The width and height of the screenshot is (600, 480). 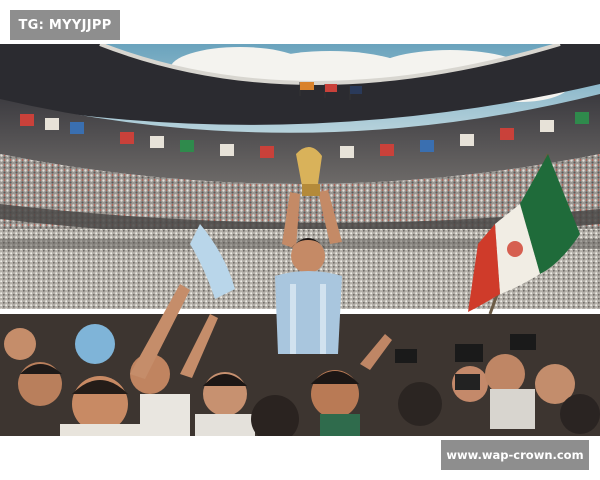 I want to click on watermark-bottom: www.wap-crown.com, so click(x=515, y=455).